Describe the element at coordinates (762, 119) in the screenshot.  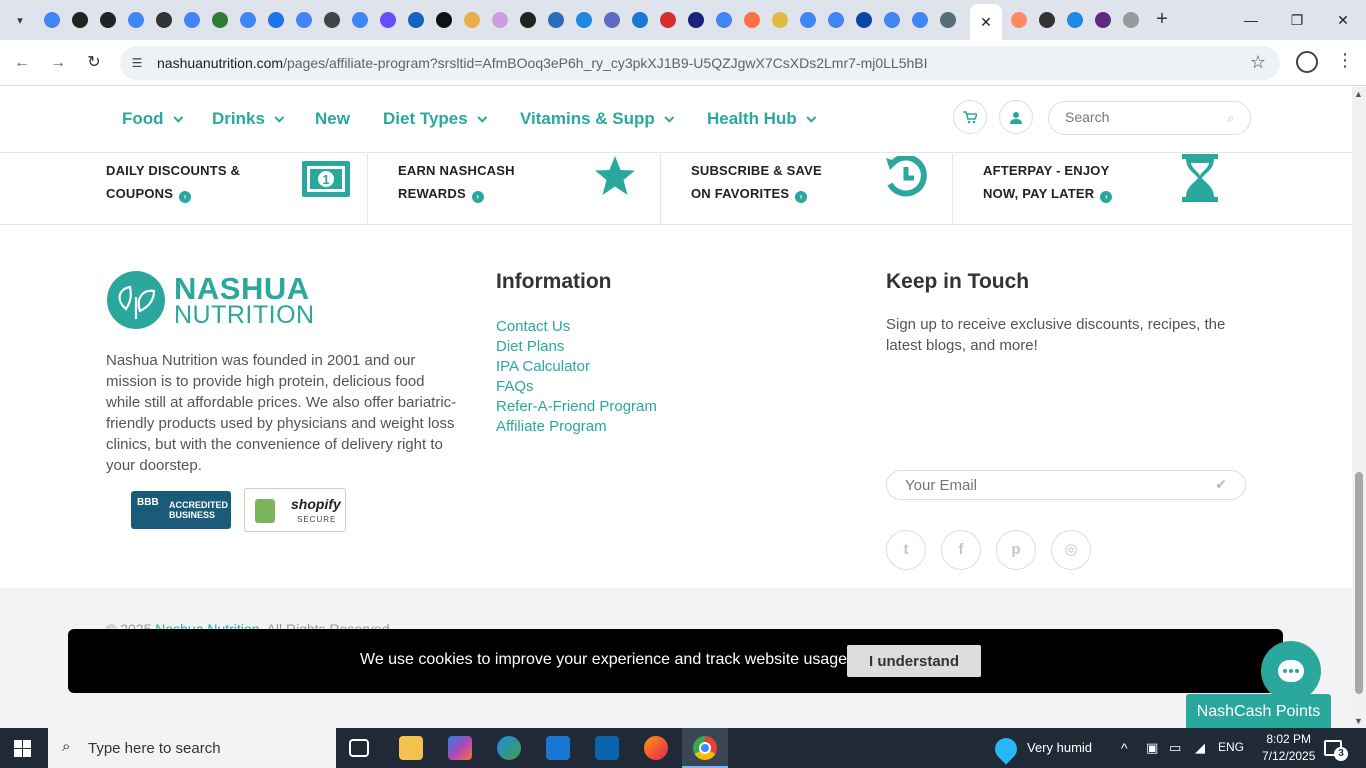
I see `nav-health-hub: Health Hub` at that location.